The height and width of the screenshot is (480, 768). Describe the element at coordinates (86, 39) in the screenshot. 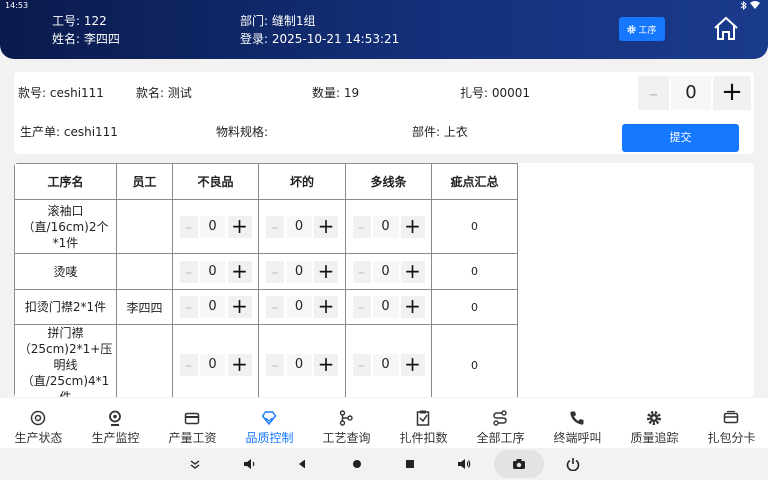

I see `worker-name: 姓名: 李四四` at that location.